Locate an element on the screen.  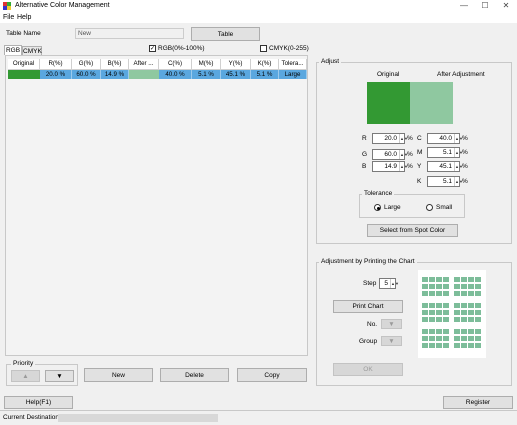
rgb-mode-label: RGB(0%-100%) is located at coordinates (181, 48).